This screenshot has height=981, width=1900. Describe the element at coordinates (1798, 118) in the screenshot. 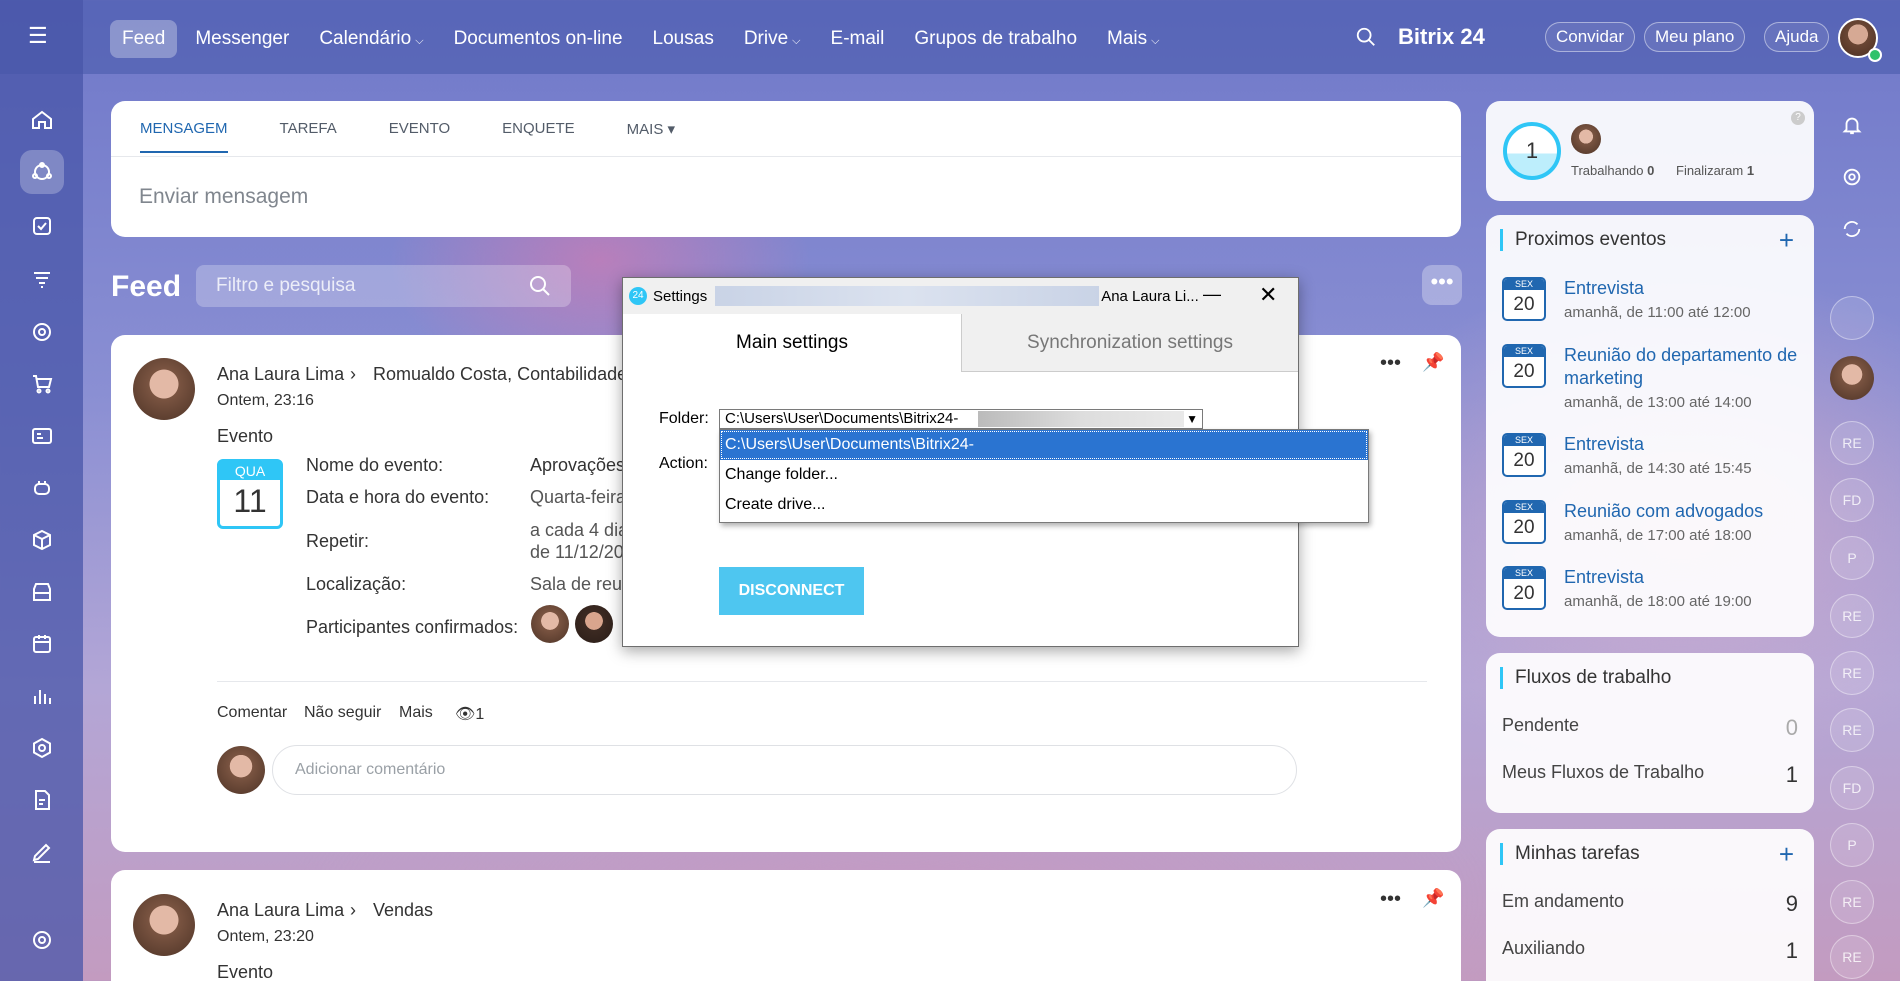

I see `help-icon: ?` at that location.